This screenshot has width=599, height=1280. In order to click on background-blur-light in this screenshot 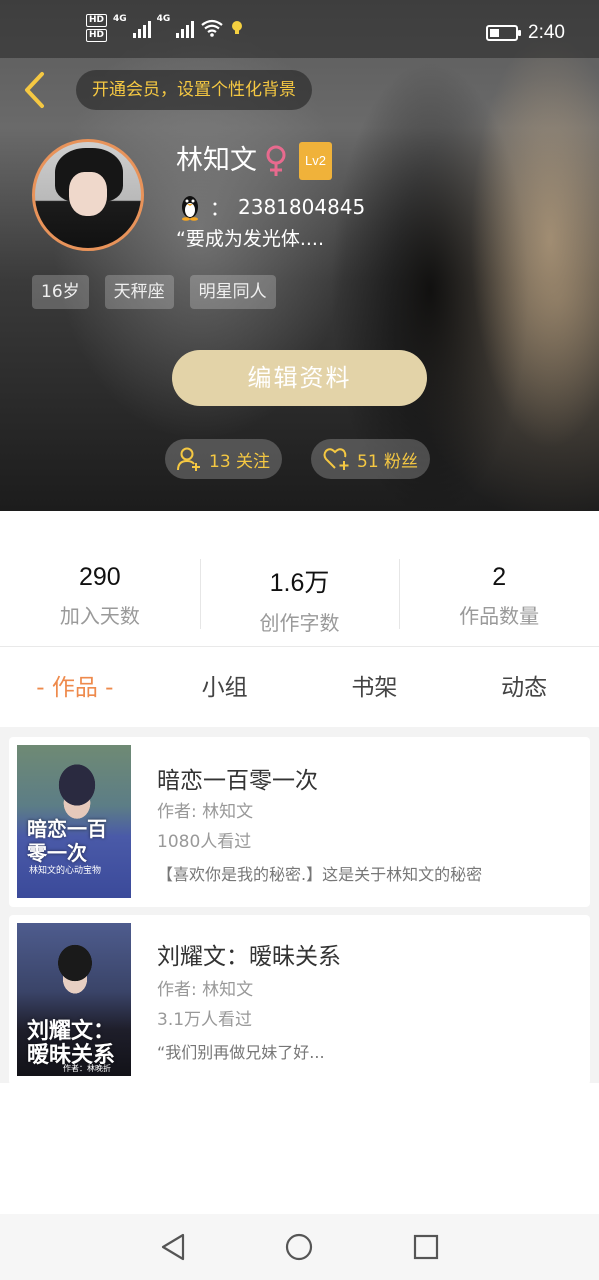, I will do `click(534, 240)`.